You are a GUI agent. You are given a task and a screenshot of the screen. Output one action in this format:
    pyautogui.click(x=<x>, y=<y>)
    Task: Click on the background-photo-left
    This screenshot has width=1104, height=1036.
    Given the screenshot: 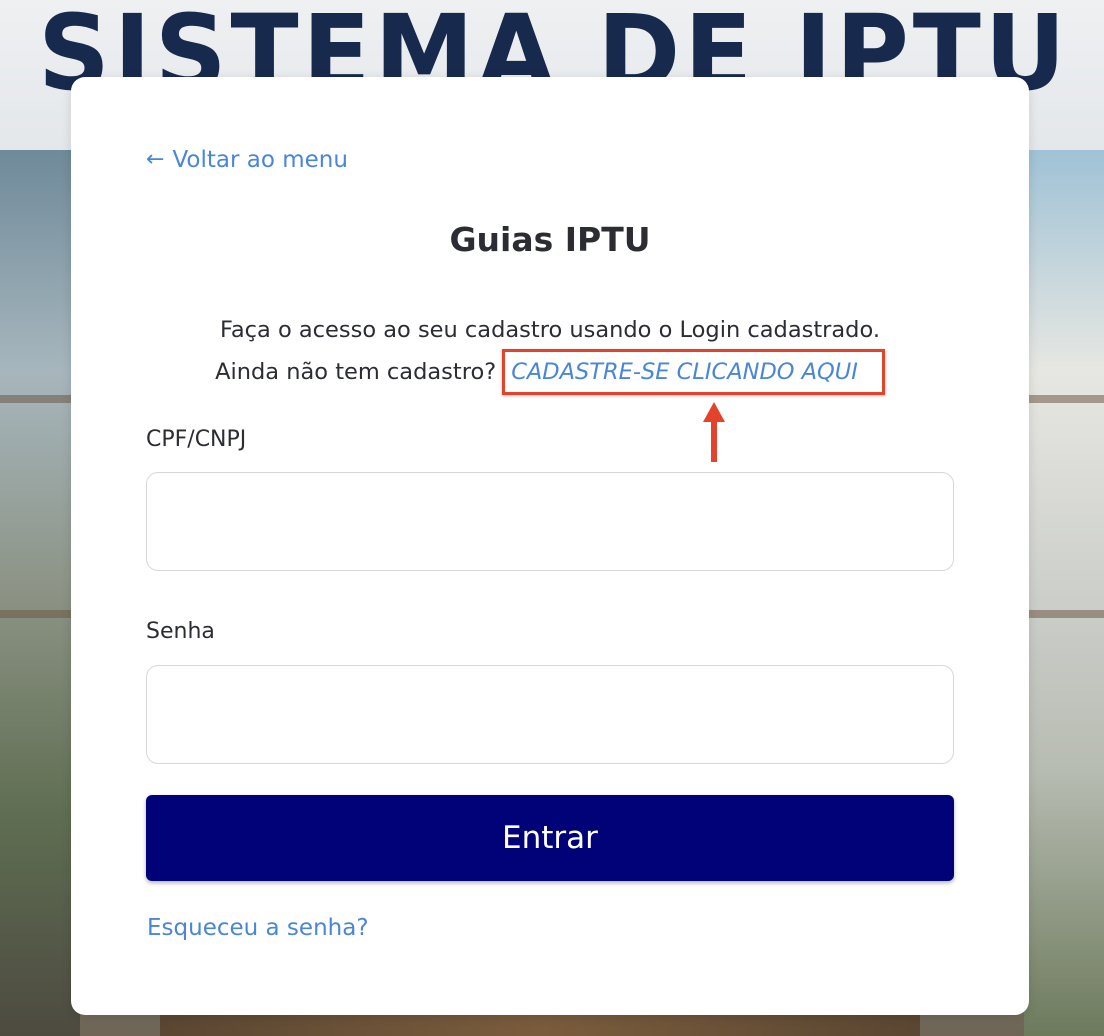 What is the action you would take?
    pyautogui.click(x=40, y=593)
    